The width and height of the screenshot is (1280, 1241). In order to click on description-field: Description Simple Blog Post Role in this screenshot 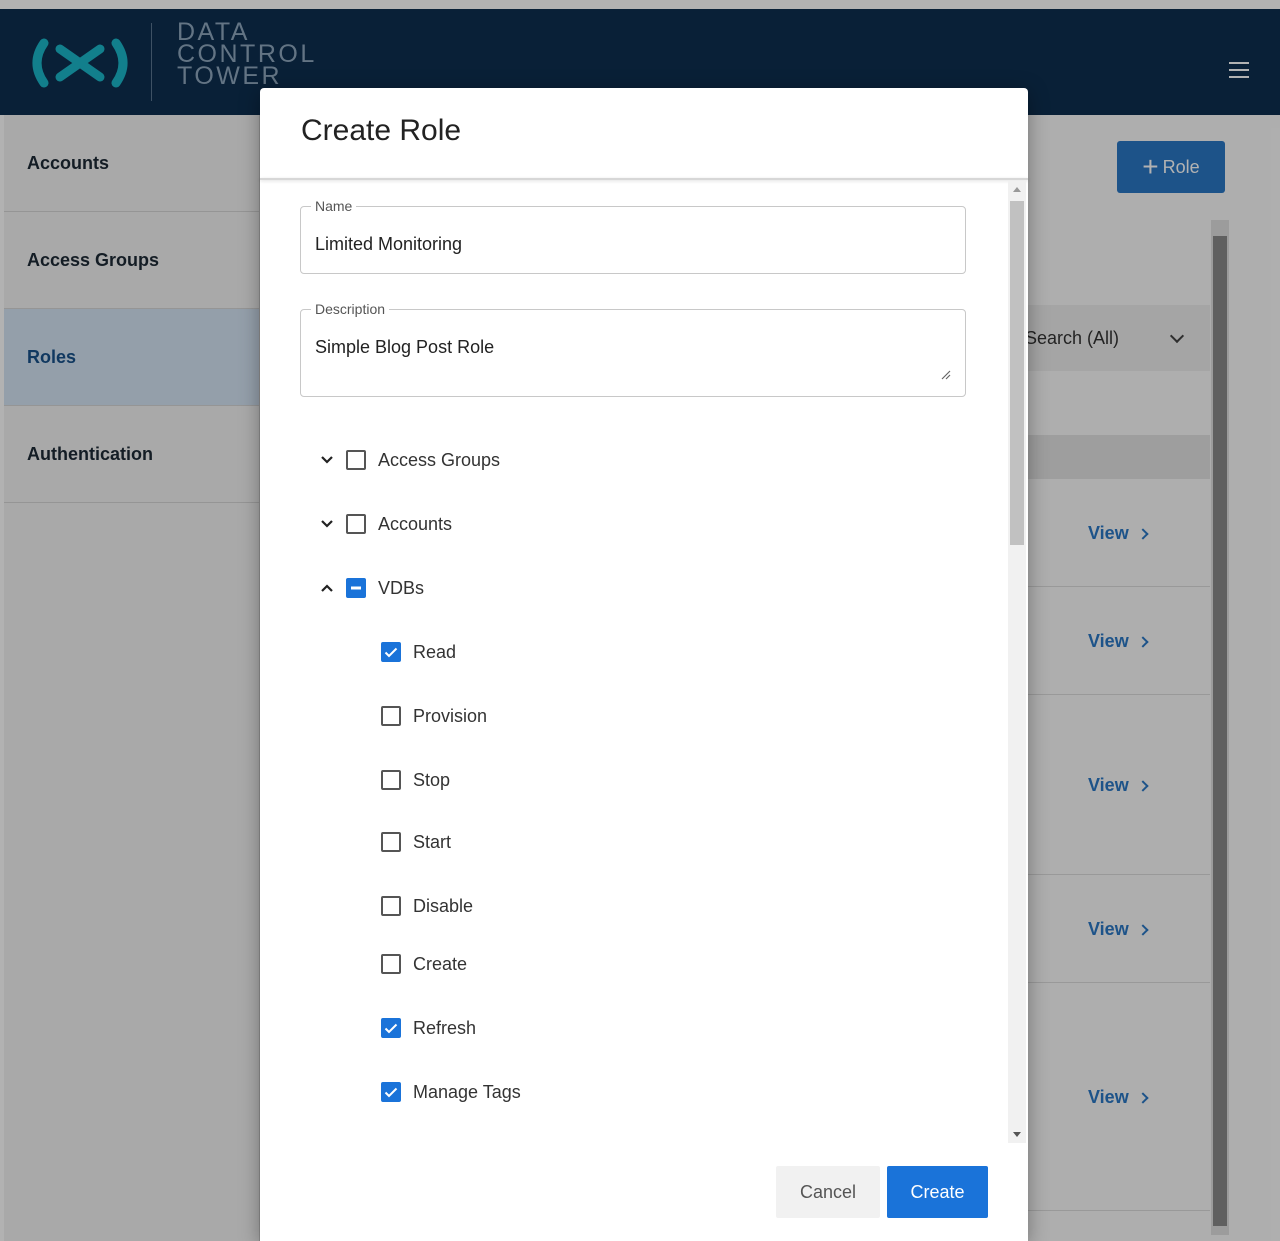, I will do `click(633, 349)`.